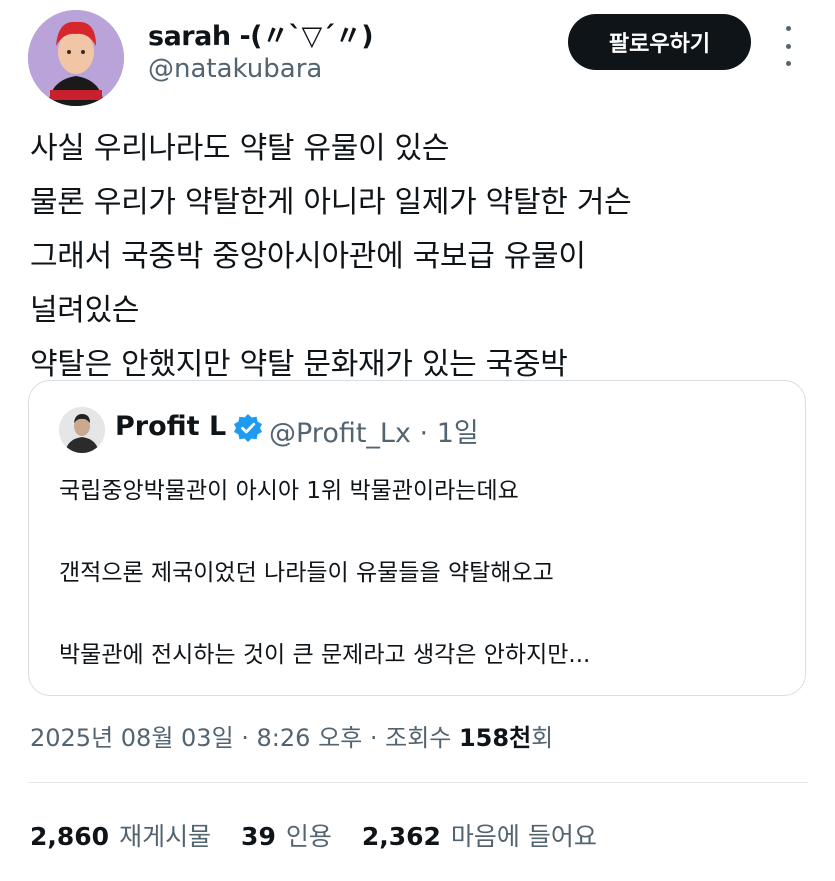 Image resolution: width=835 pixels, height=881 pixels. What do you see at coordinates (244, 738) in the screenshot?
I see `tweet-timestamp: 2025년 08월 03일 · 8:26 오후 · 조회수` at bounding box center [244, 738].